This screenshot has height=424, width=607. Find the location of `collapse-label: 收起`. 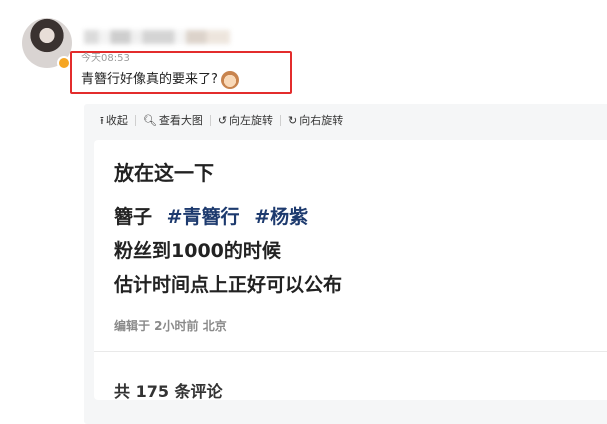

collapse-label: 收起 is located at coordinates (116, 120).